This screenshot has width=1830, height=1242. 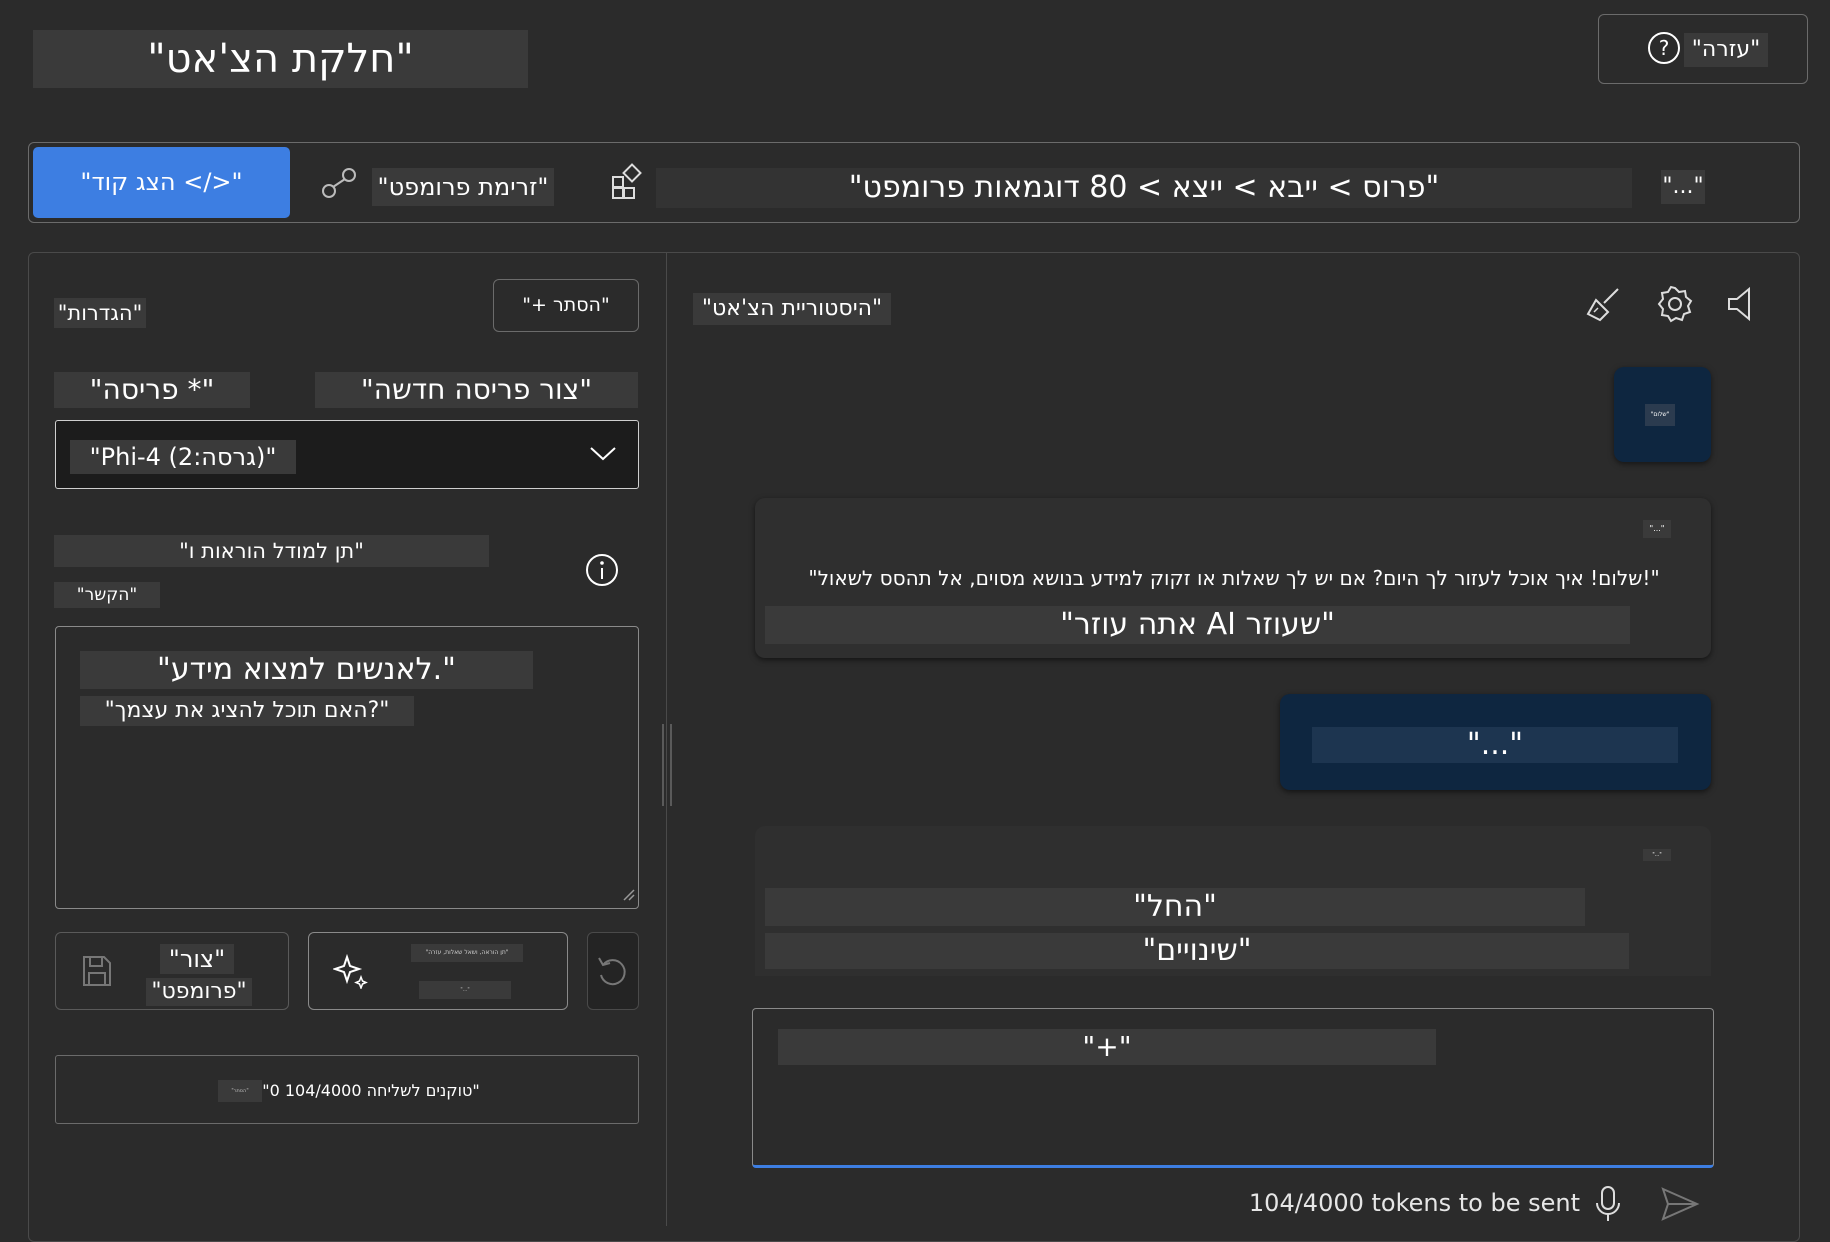 I want to click on improve-prompt-label-2: "...", so click(x=465, y=990).